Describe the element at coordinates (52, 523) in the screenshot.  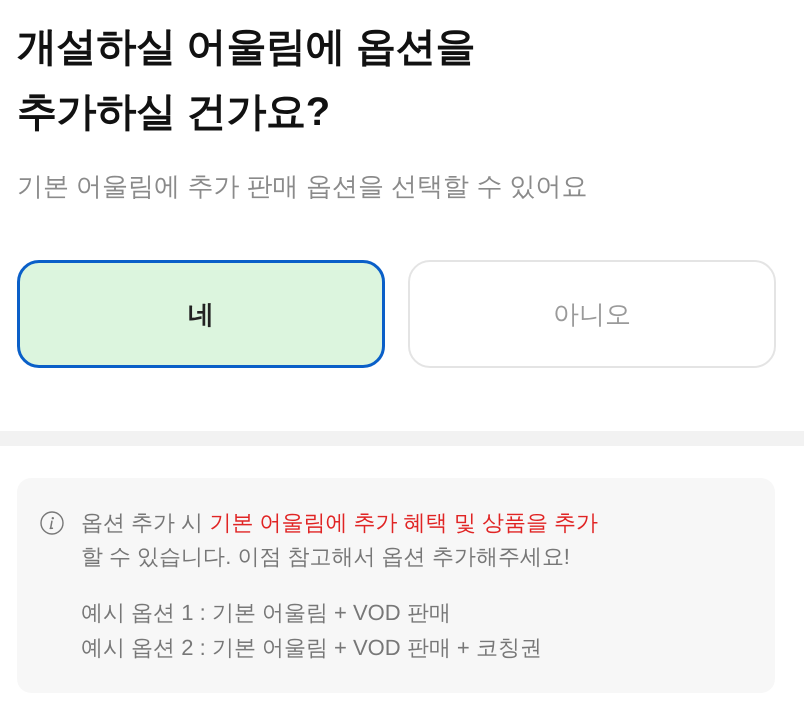
I see `info-icon` at that location.